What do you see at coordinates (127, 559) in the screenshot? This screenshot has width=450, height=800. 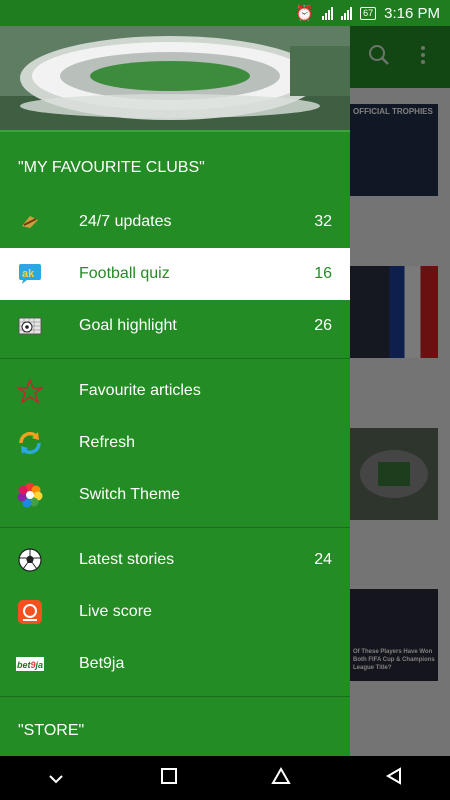 I see `drawer-item-label: Latest stories` at bounding box center [127, 559].